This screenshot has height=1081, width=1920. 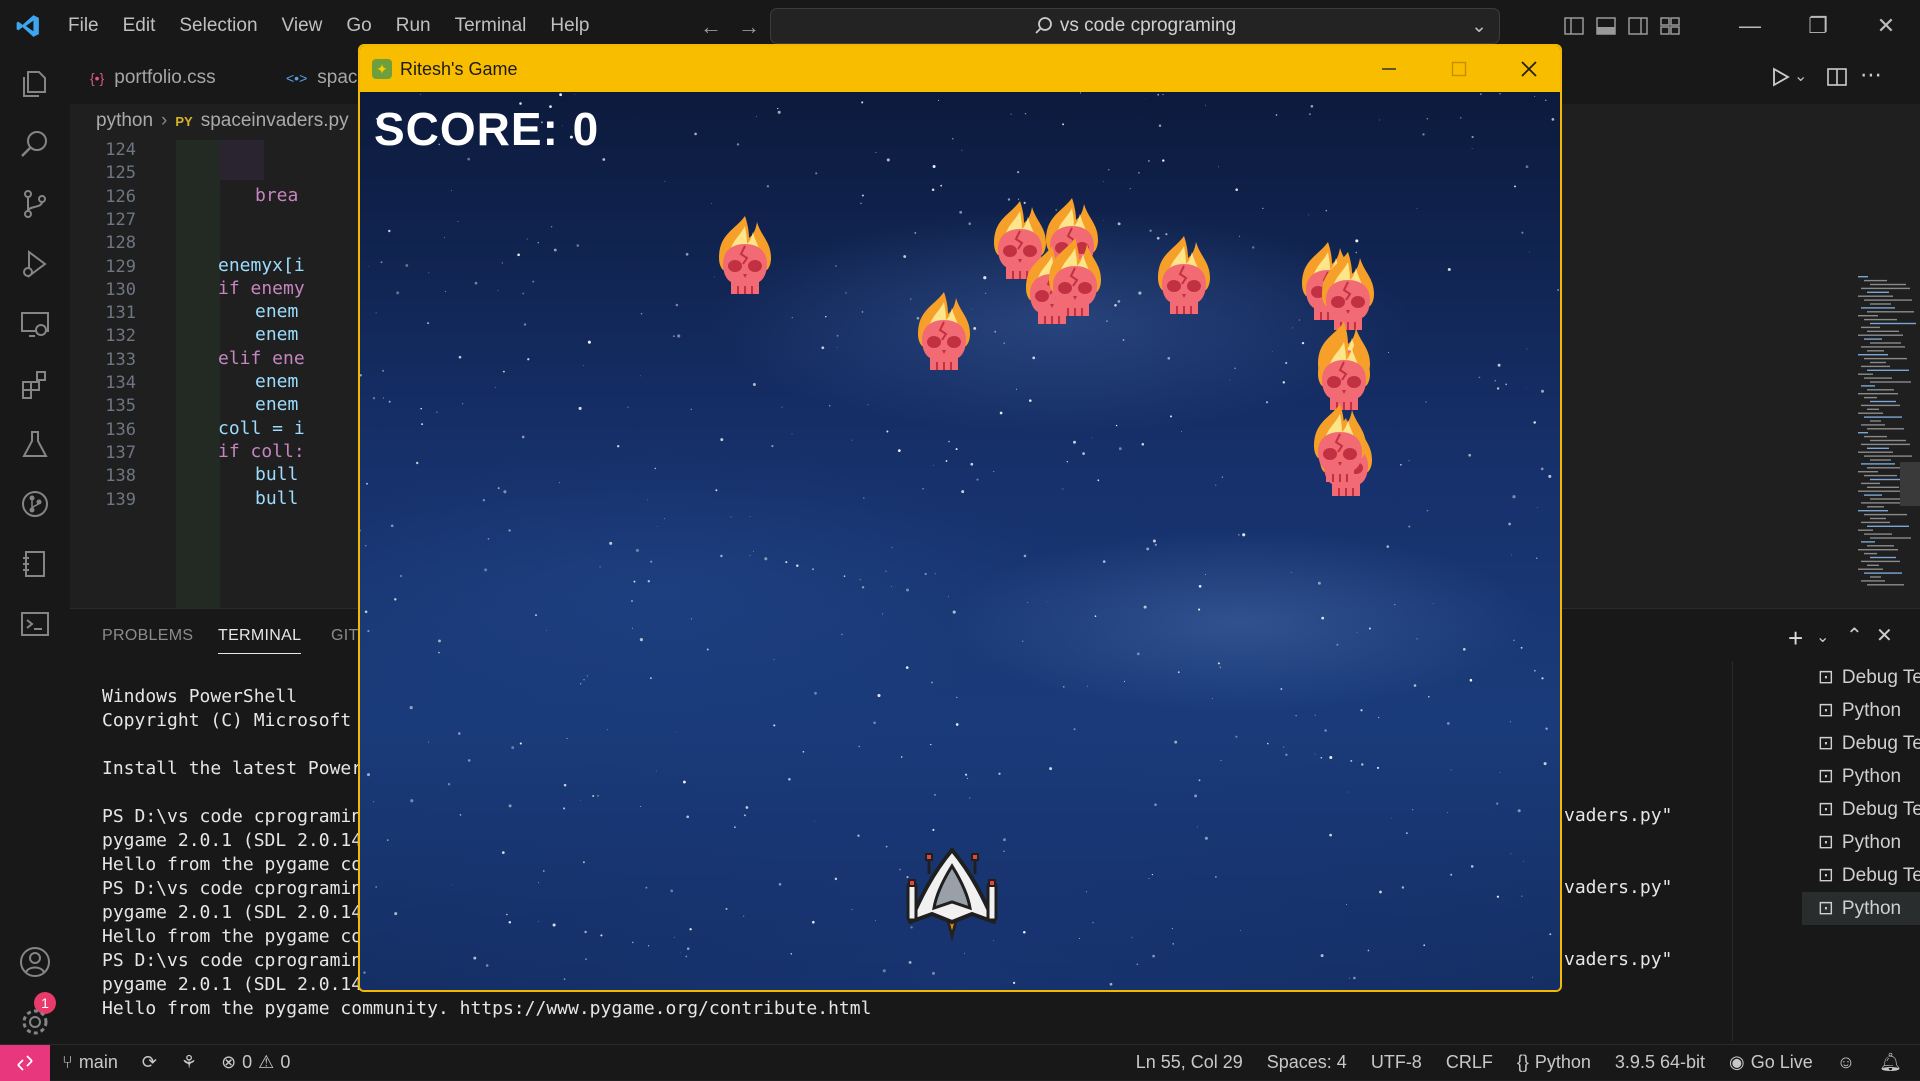 What do you see at coordinates (1618, 887) in the screenshot?
I see `terminal-fragment: vaders.py"` at bounding box center [1618, 887].